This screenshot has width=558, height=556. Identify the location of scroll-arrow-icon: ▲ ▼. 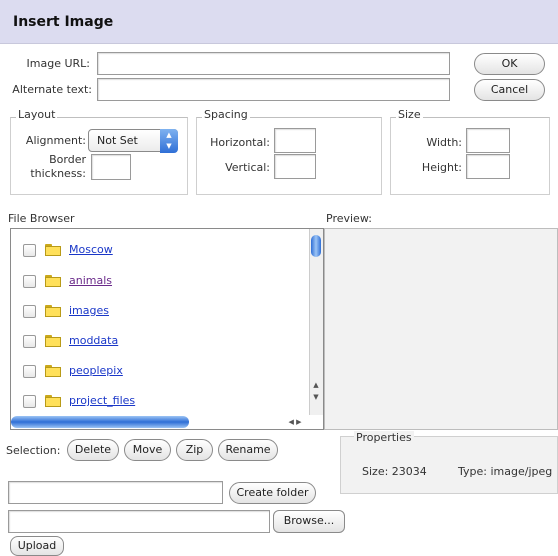
(316, 391).